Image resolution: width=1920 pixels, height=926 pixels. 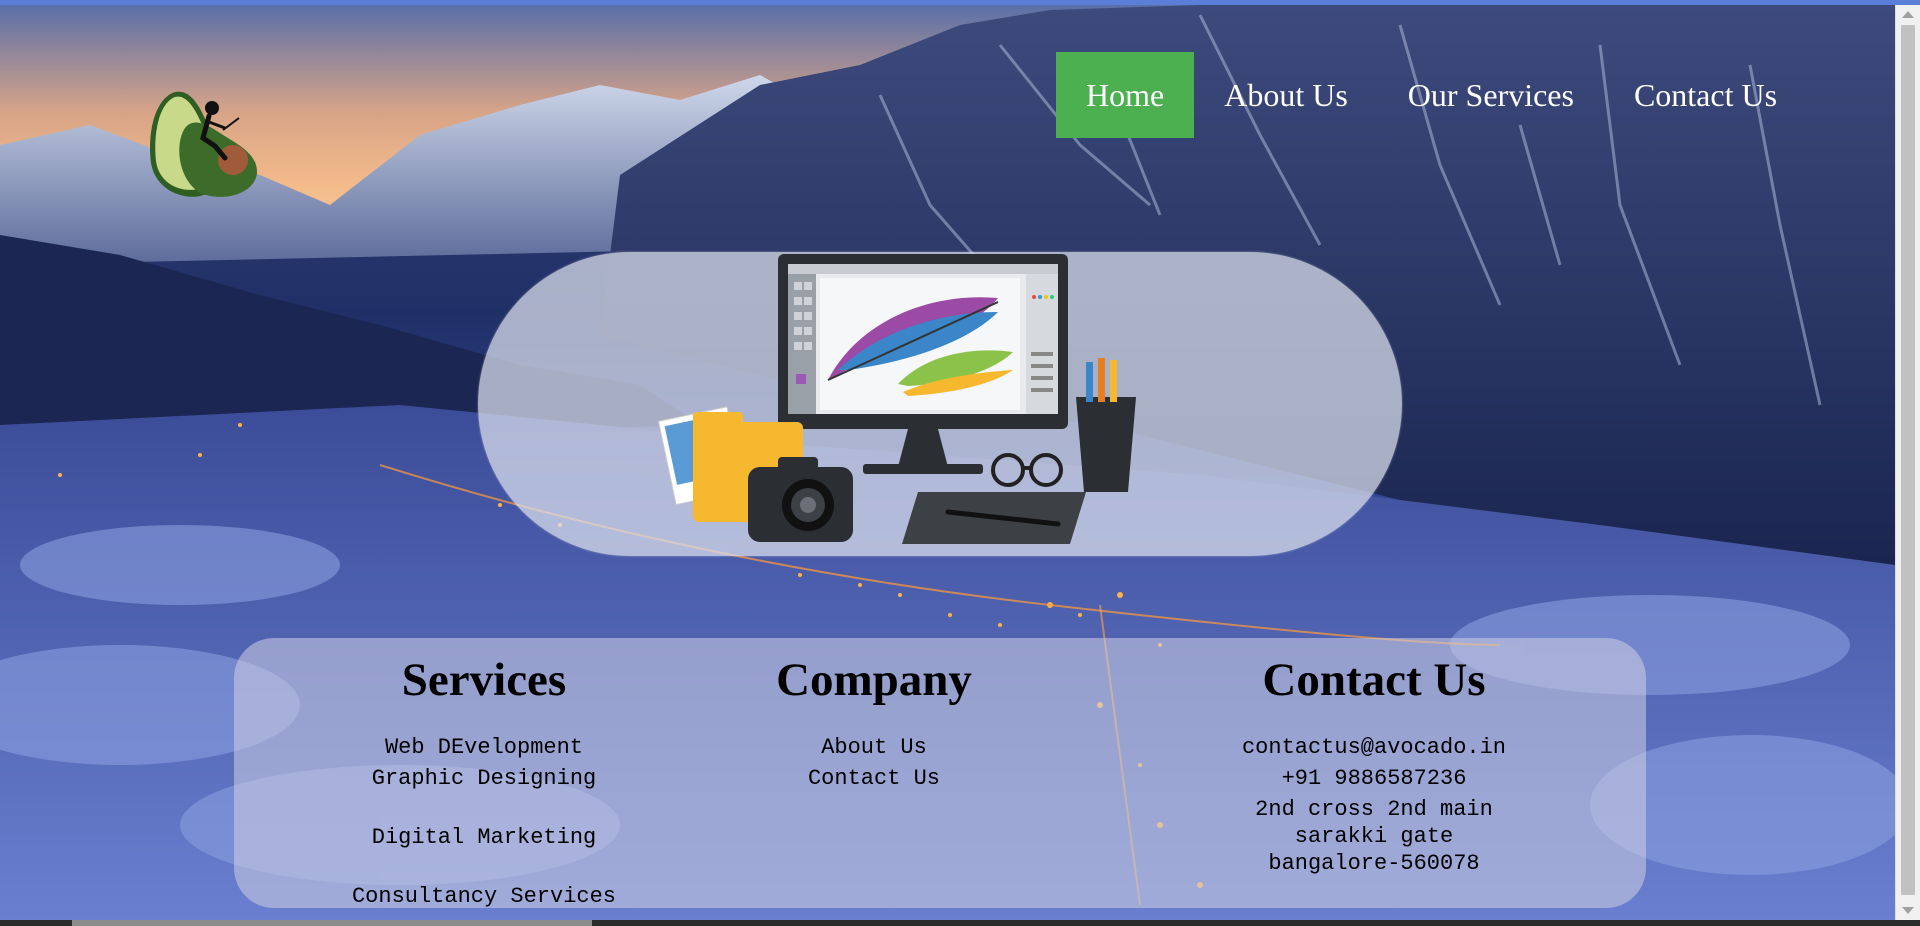 I want to click on contact-address-line-1: 2nd cross 2nd main, so click(x=1374, y=809).